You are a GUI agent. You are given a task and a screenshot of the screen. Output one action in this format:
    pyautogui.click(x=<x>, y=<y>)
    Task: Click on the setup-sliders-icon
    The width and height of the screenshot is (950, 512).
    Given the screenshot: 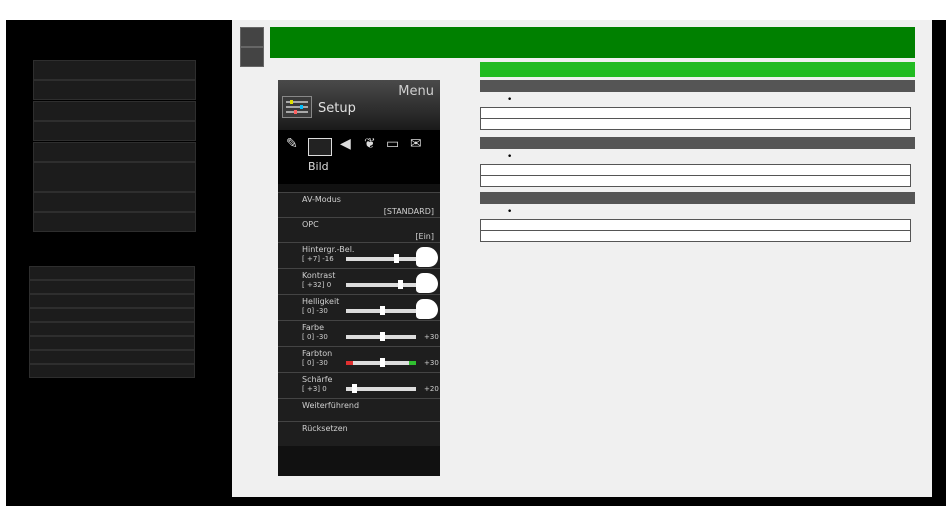 What is the action you would take?
    pyautogui.click(x=297, y=107)
    